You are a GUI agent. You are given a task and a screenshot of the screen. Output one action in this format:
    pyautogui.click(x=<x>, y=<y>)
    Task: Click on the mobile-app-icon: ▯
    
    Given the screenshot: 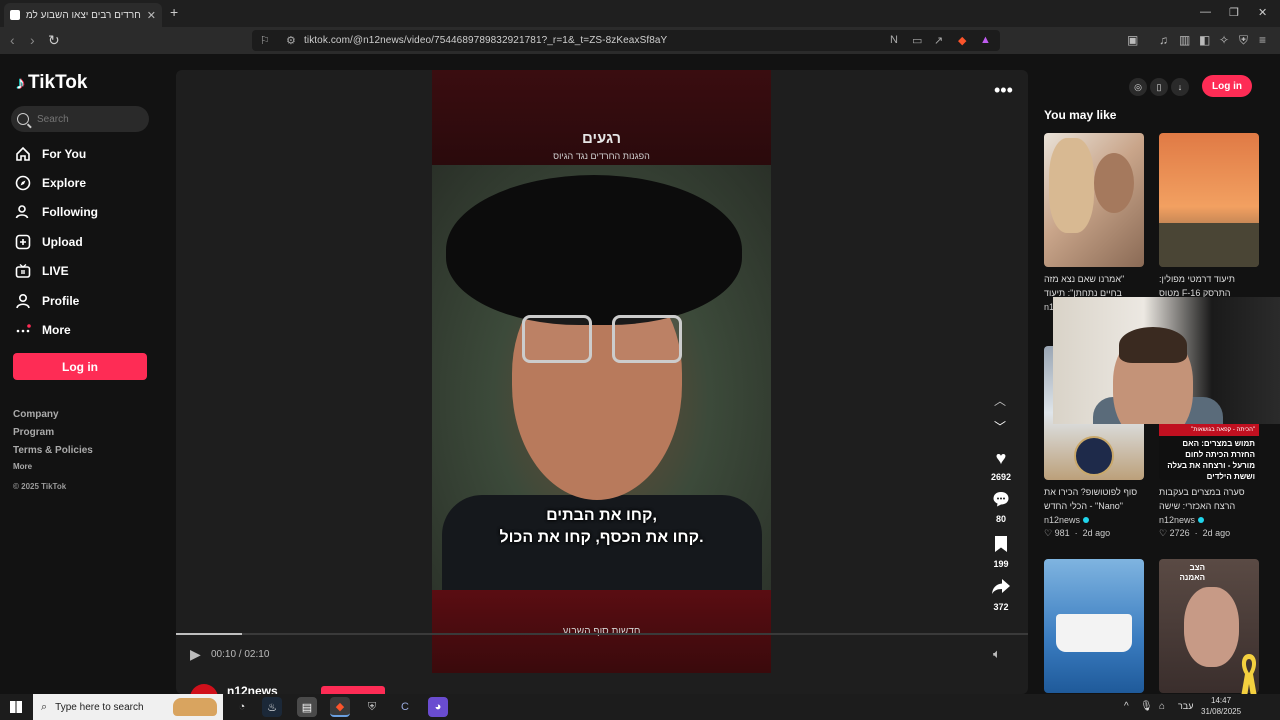 What is the action you would take?
    pyautogui.click(x=1159, y=87)
    